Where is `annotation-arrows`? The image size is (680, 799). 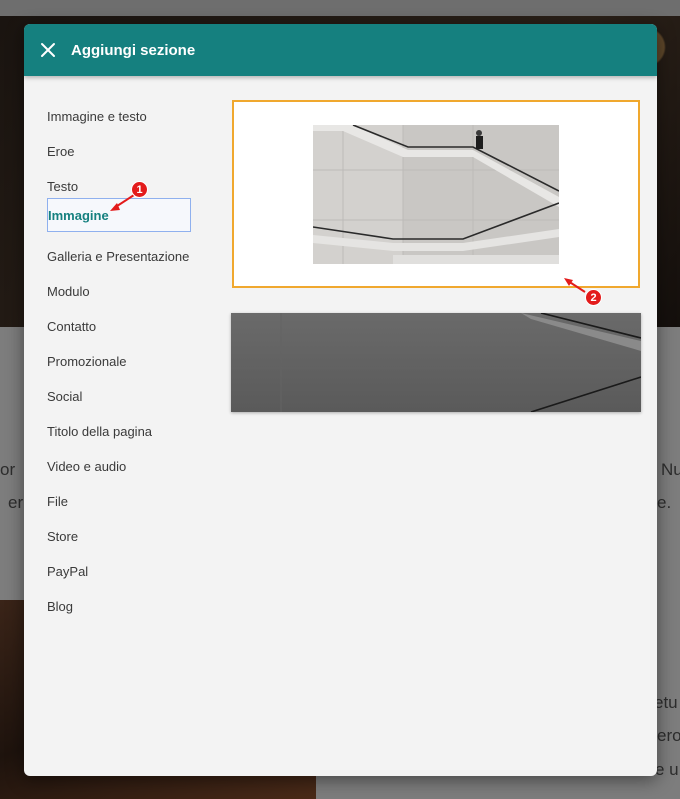
annotation-arrows is located at coordinates (348, 243).